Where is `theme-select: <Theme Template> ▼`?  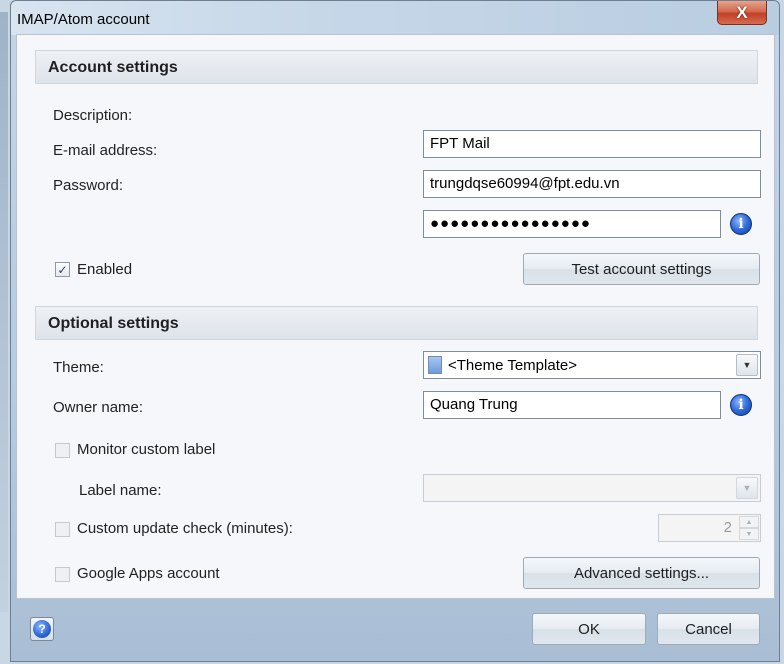
theme-select: <Theme Template> ▼ is located at coordinates (592, 365).